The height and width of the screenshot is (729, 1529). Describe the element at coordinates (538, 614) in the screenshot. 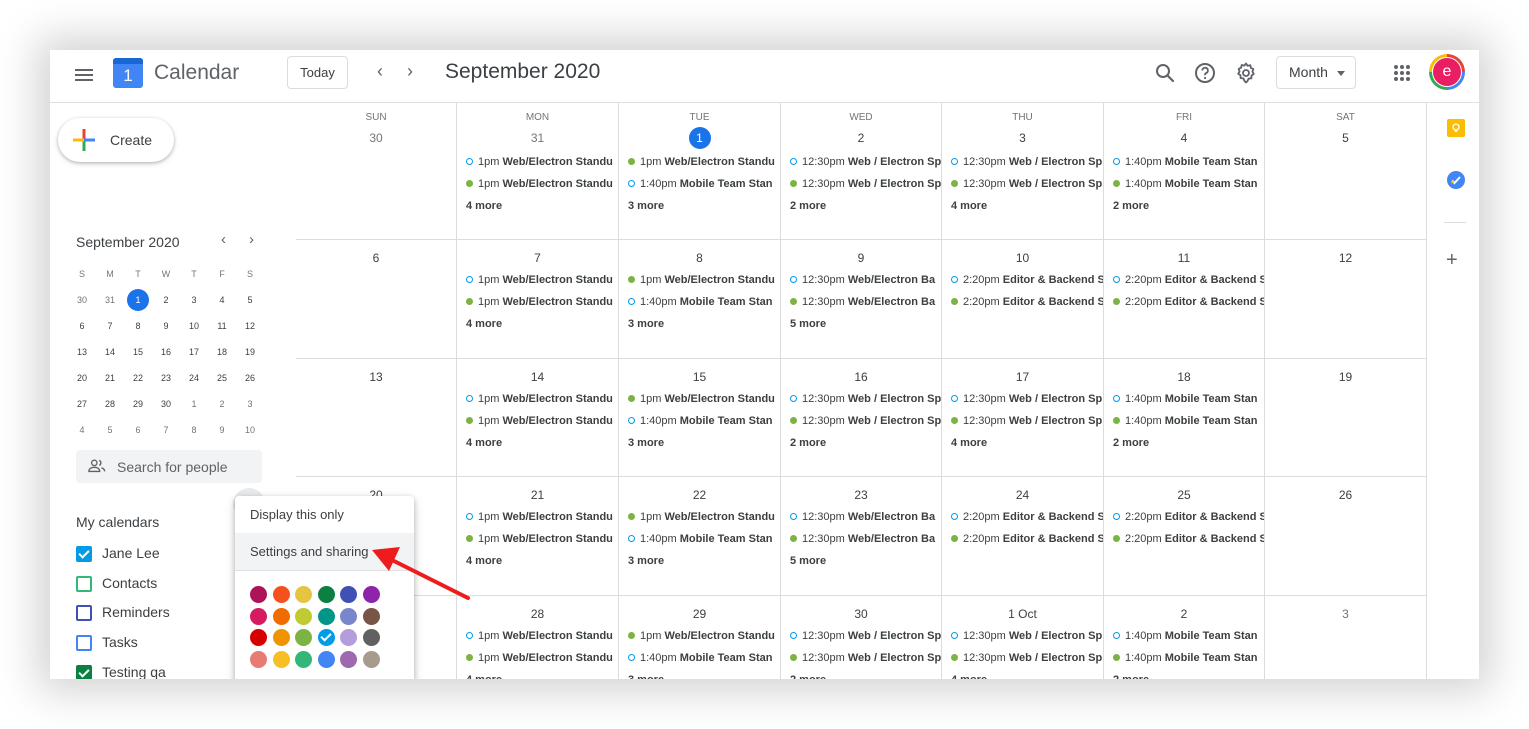

I see `date-number: 28` at that location.